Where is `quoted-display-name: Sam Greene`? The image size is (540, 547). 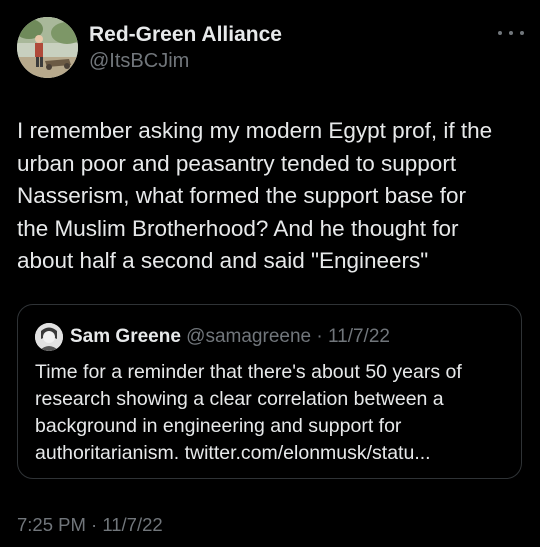 quoted-display-name: Sam Greene is located at coordinates (125, 336).